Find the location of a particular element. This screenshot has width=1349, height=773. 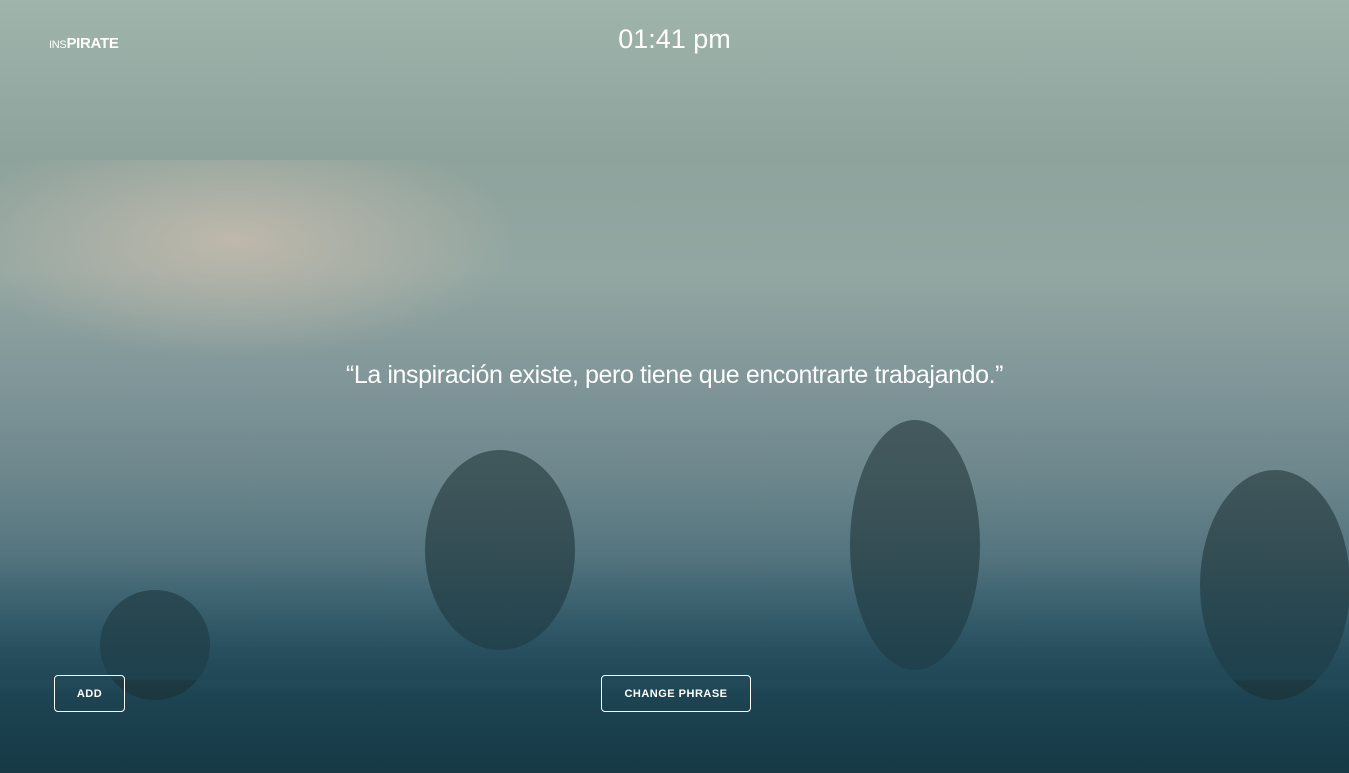

cloud is located at coordinates (260, 260).